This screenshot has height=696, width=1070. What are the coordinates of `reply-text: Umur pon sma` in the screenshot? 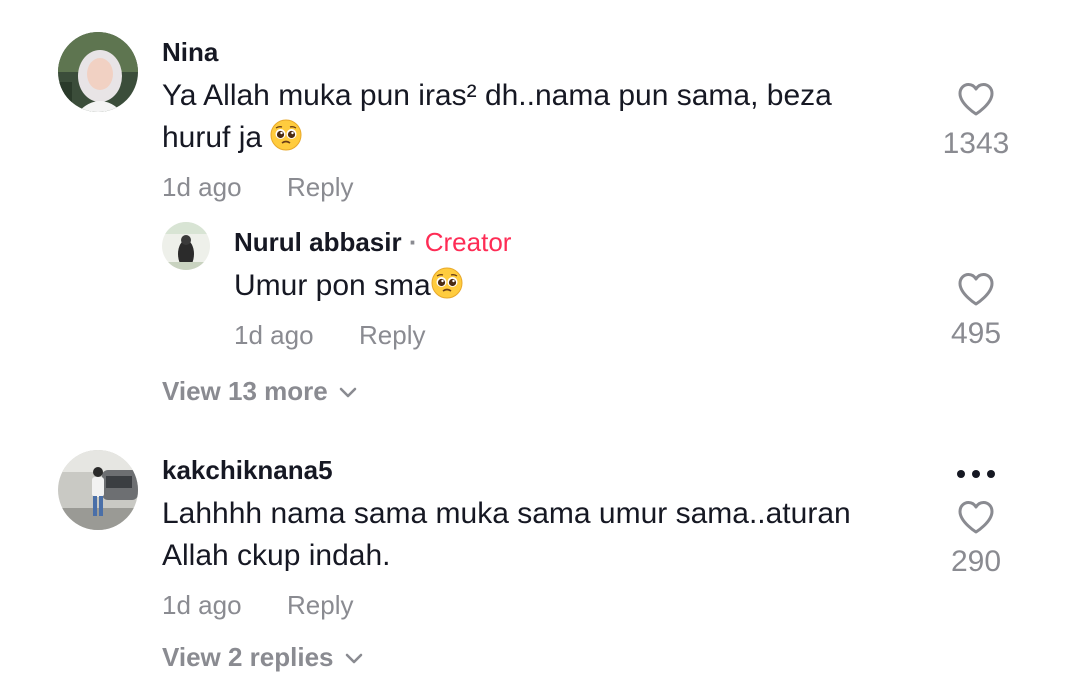 It's located at (348, 288).